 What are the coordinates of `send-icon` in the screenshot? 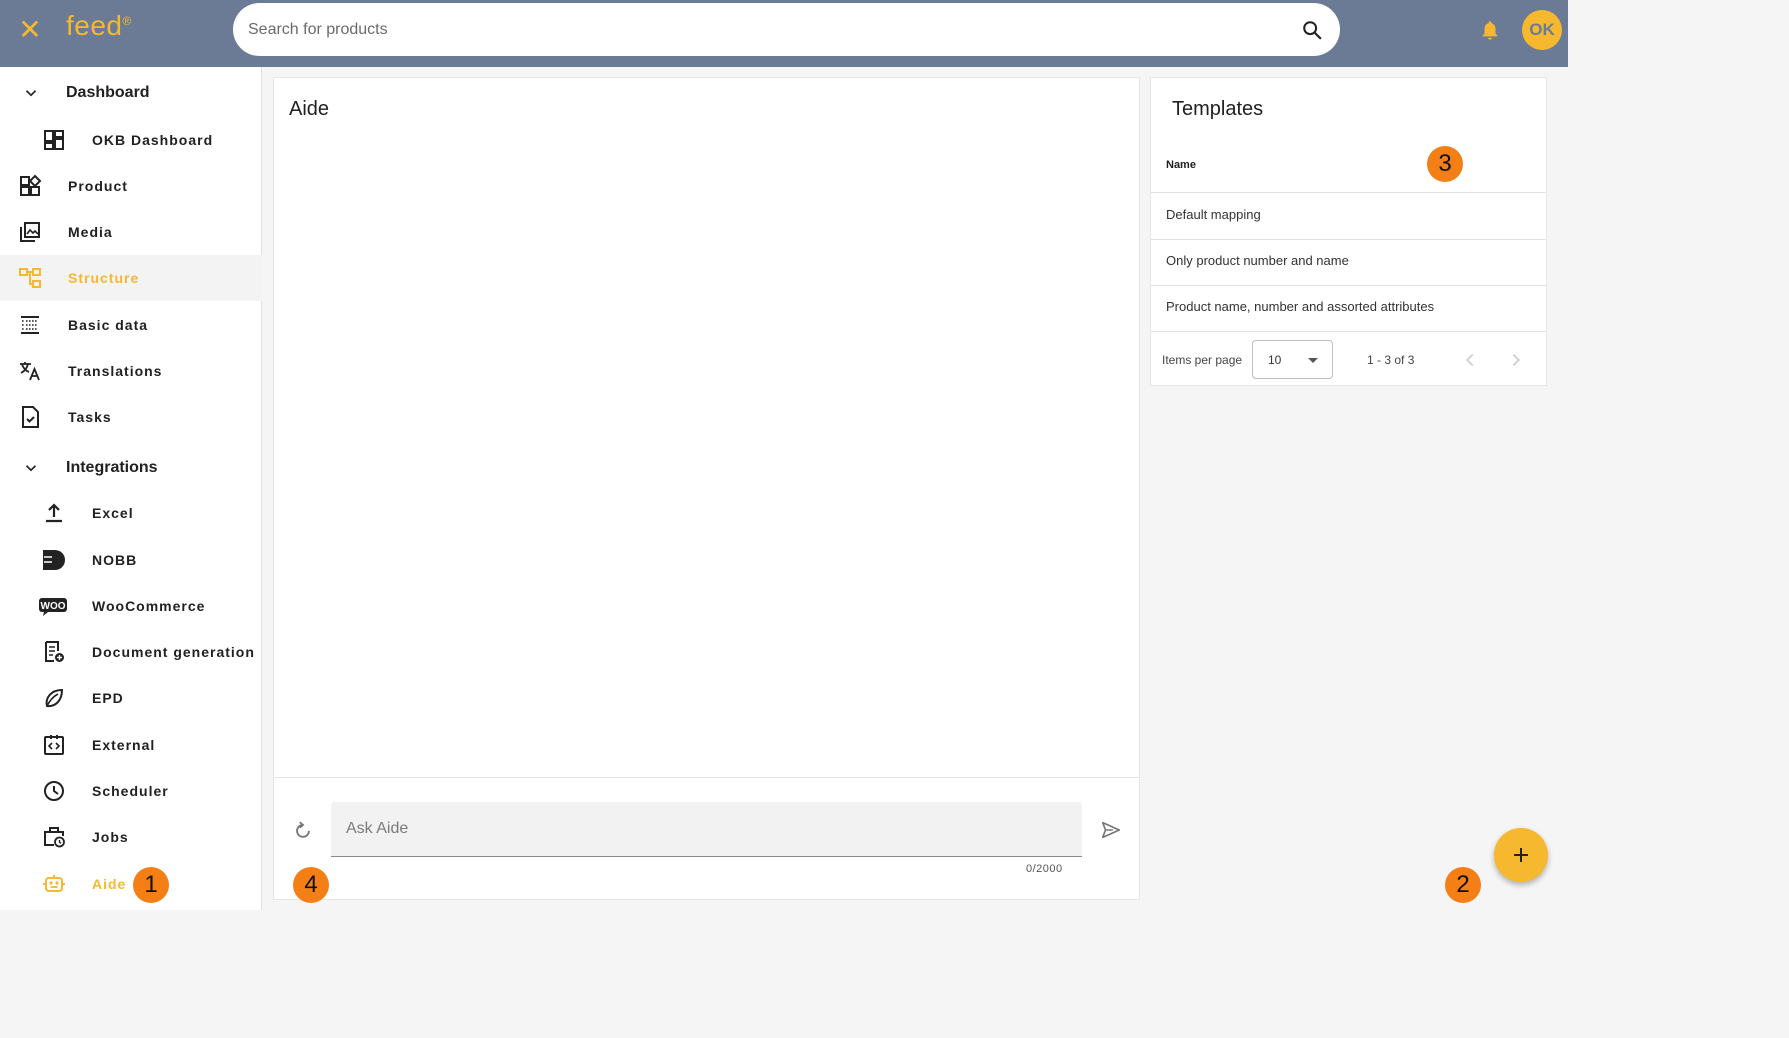 It's located at (1111, 830).